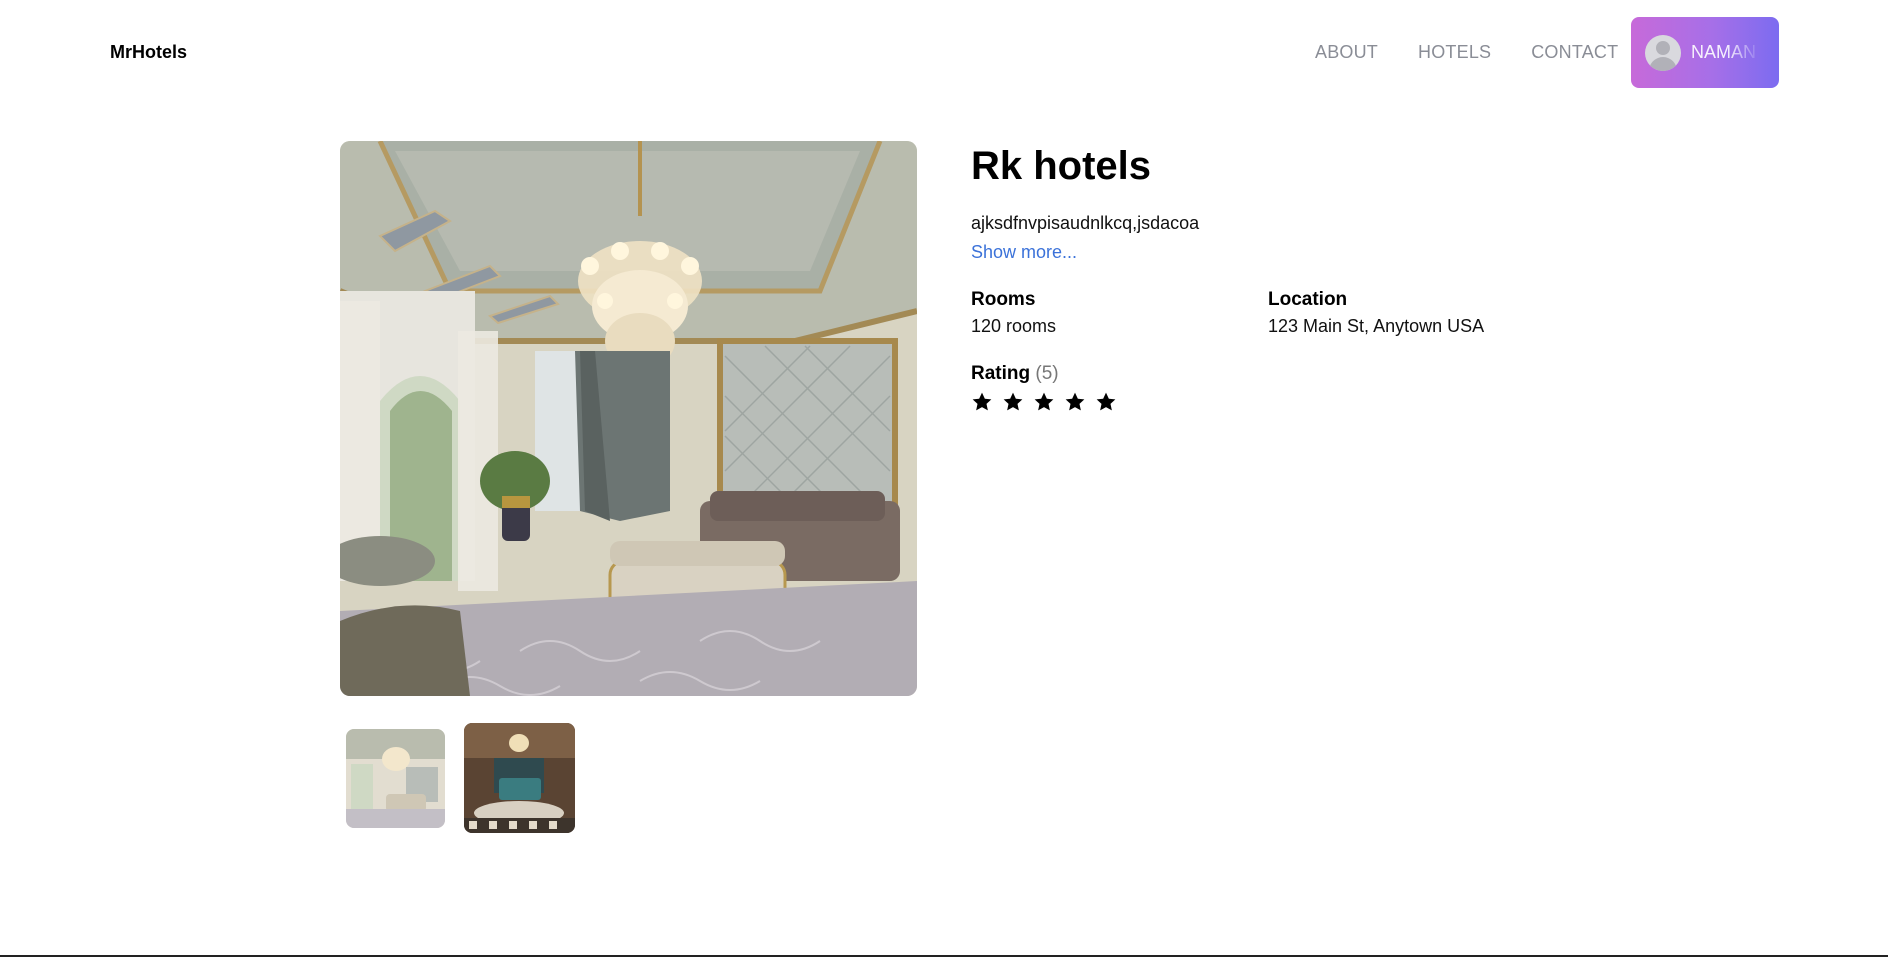  Describe the element at coordinates (1376, 313) in the screenshot. I see `location-info: Location 123 Main St, Anytown USA` at that location.